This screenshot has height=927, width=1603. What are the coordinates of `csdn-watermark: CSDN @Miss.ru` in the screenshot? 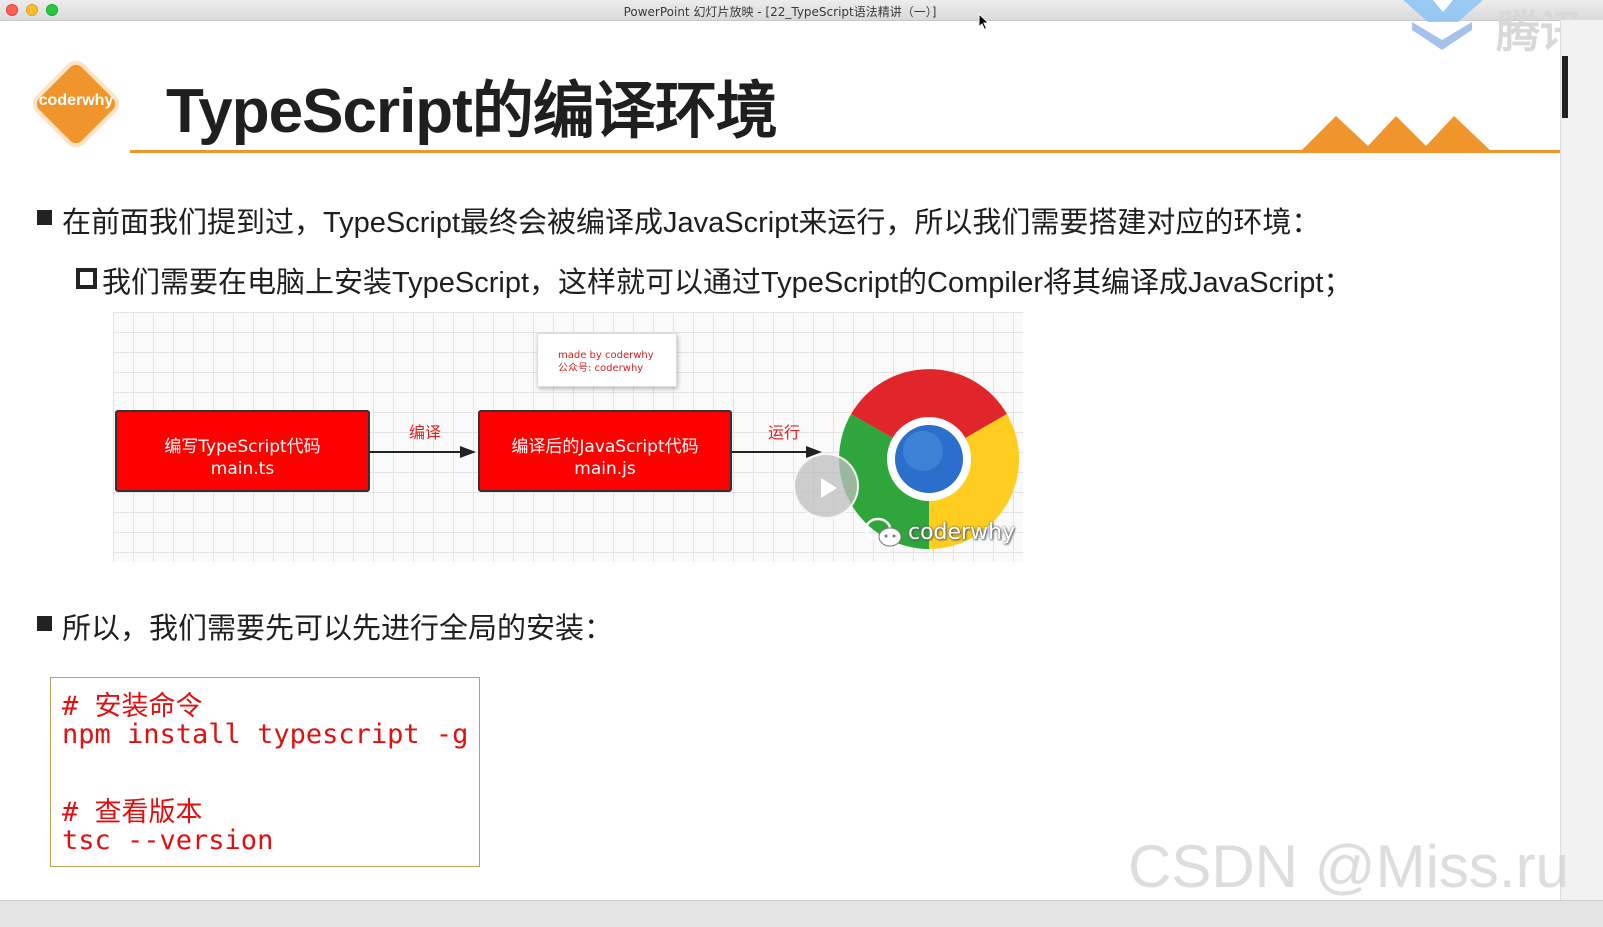 It's located at (1348, 866).